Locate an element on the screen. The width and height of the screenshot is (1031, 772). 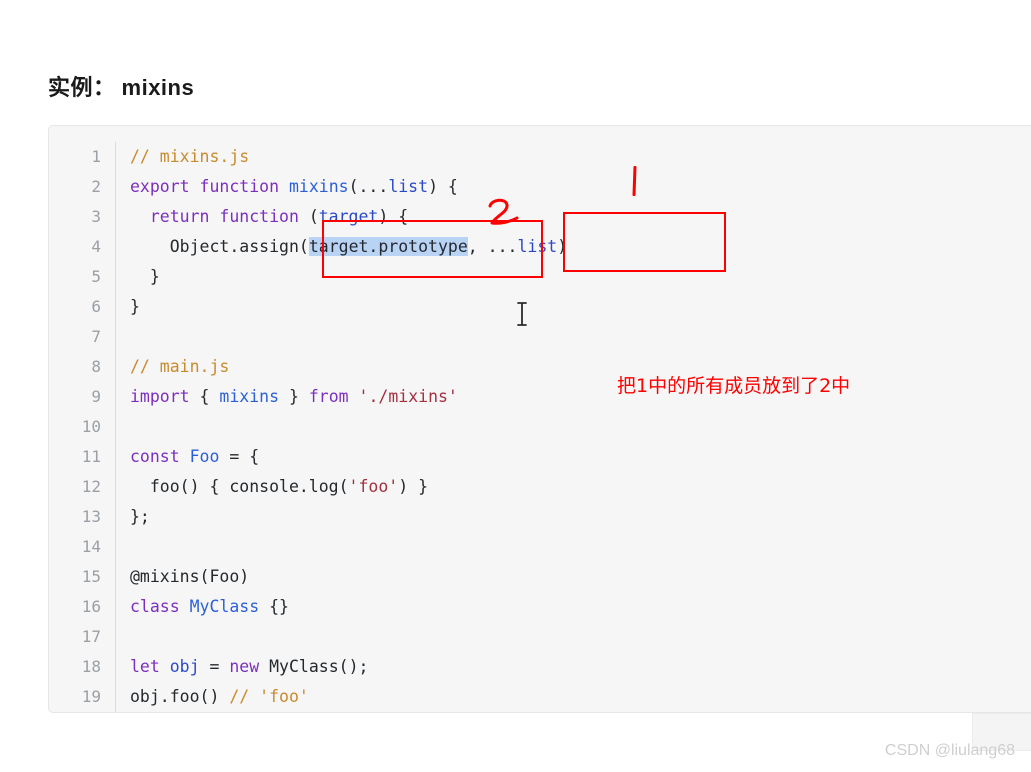
code-line-text: // main.js is located at coordinates (172, 367).